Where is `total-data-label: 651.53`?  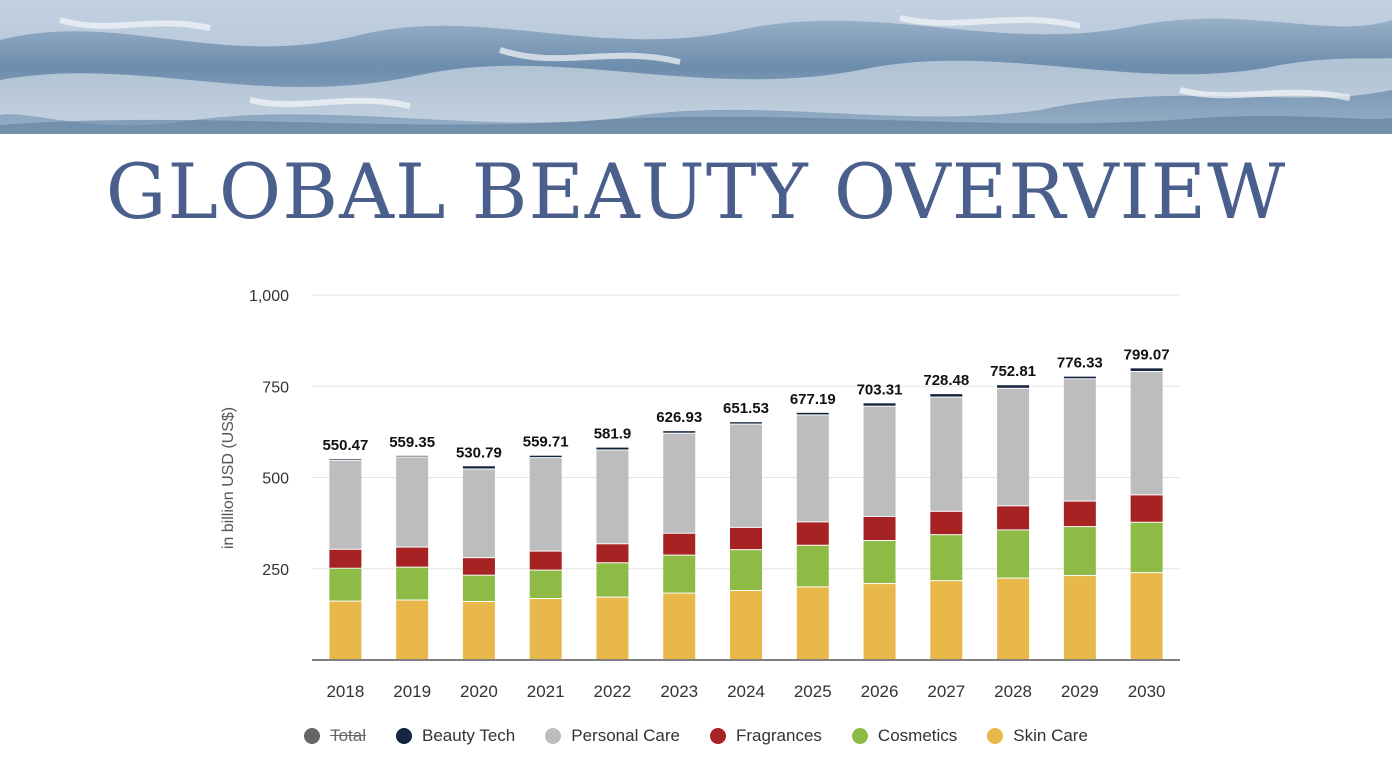
total-data-label: 651.53 is located at coordinates (746, 408).